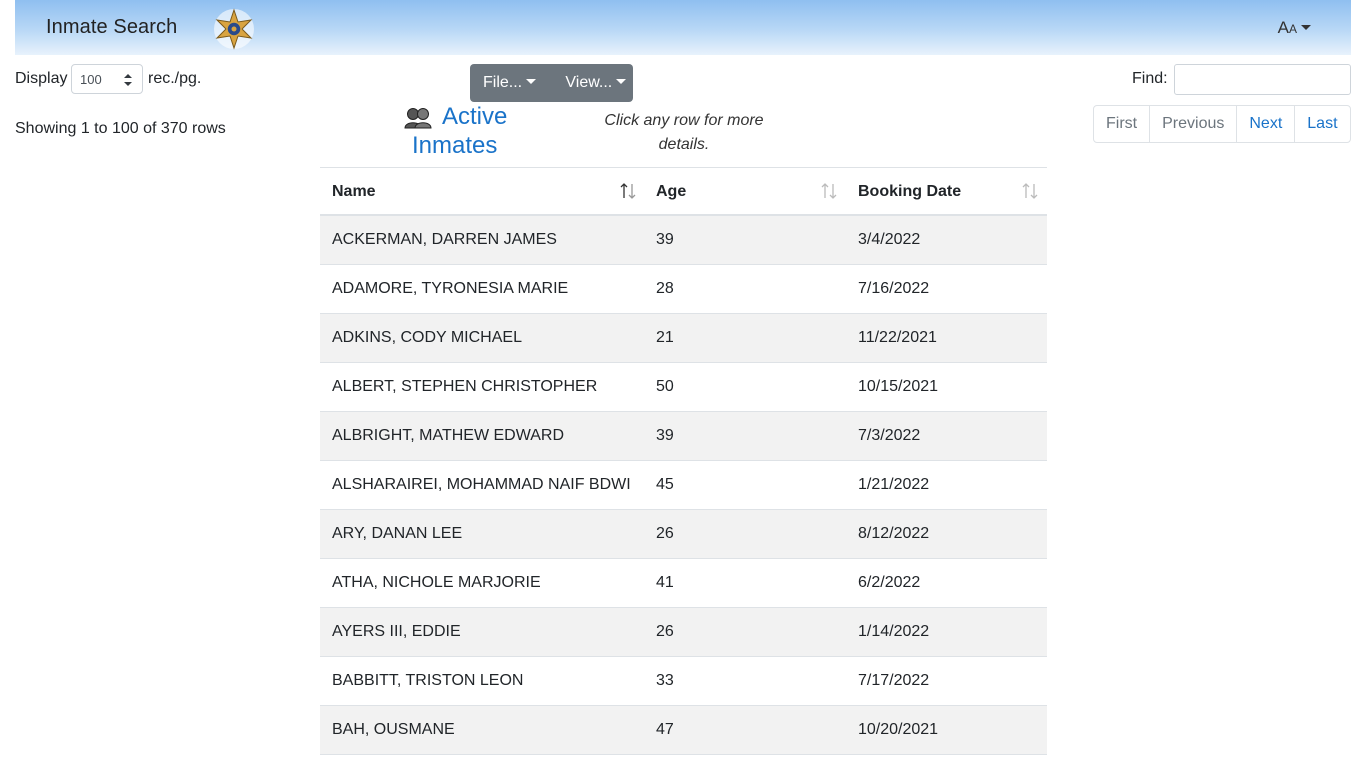 The height and width of the screenshot is (768, 1366). I want to click on cell-booking-date: 3/4/2022, so click(889, 239).